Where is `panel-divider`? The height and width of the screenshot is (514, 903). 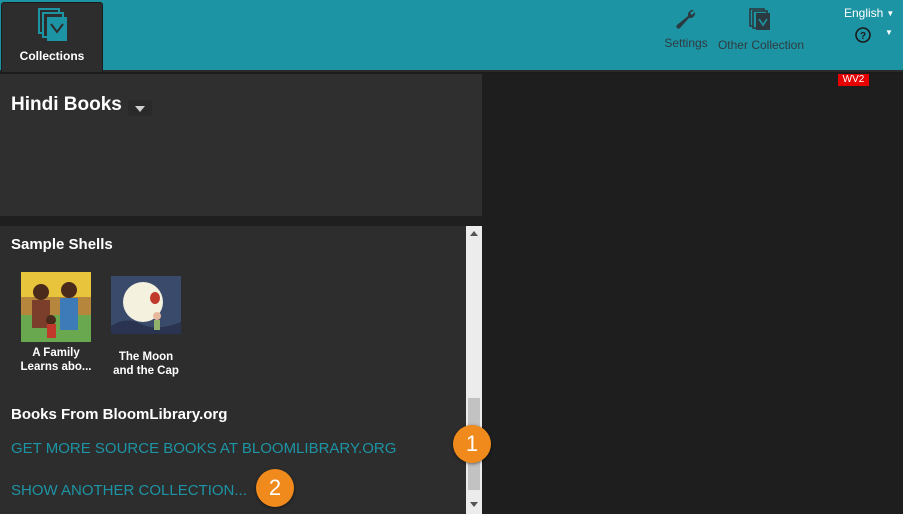 panel-divider is located at coordinates (241, 221).